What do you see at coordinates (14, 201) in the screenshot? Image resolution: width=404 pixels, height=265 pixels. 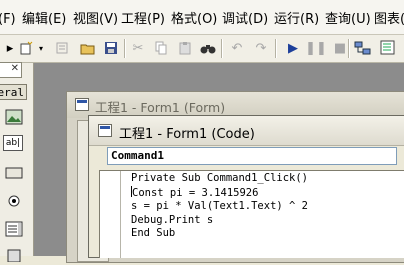 I see `optionbutton-tool-icon` at bounding box center [14, 201].